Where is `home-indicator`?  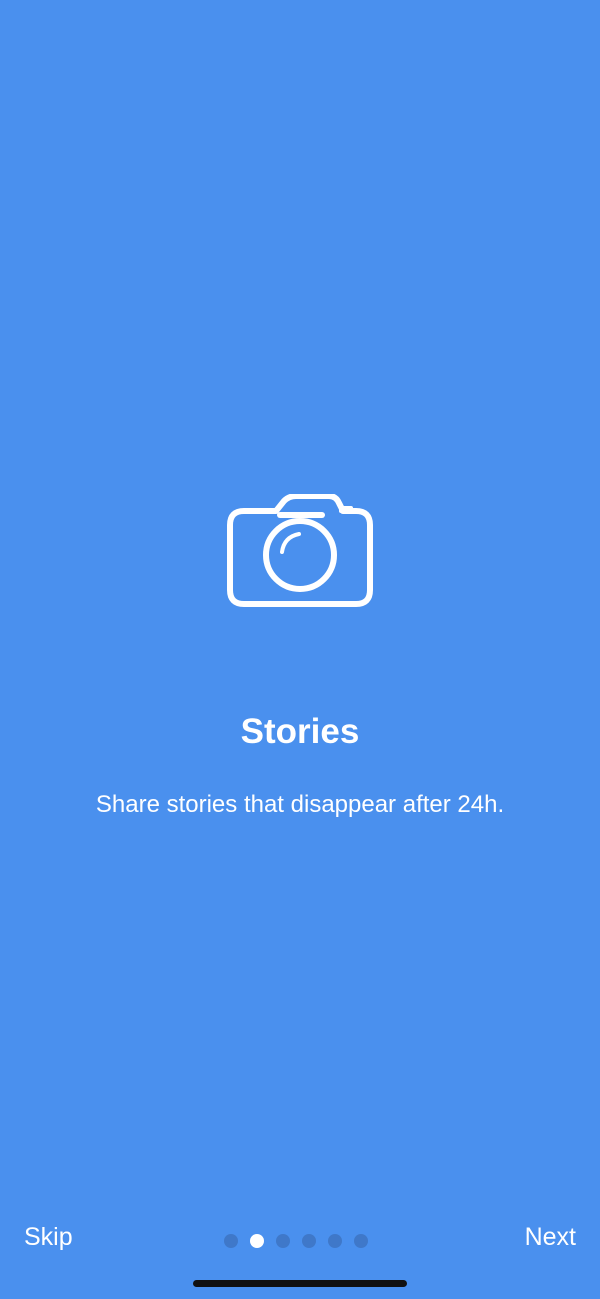 home-indicator is located at coordinates (300, 1283).